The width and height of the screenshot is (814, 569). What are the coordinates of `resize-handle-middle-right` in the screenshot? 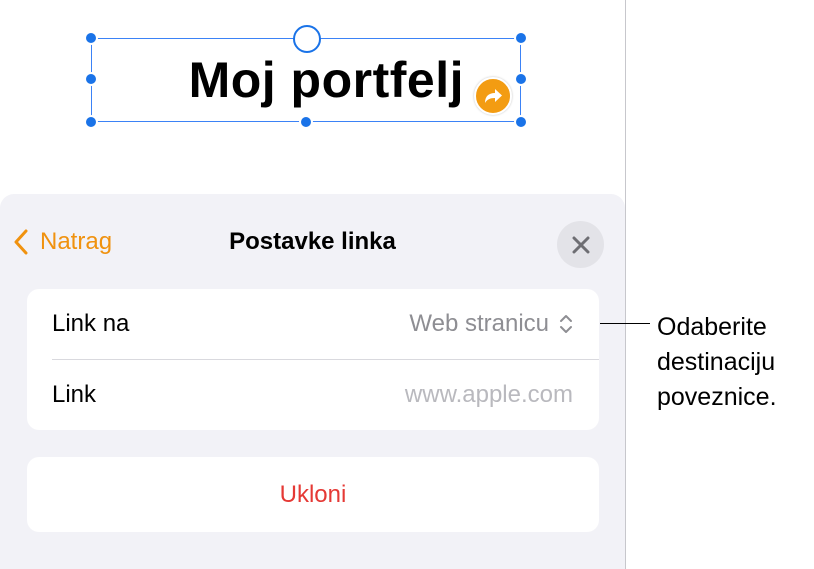 It's located at (521, 79).